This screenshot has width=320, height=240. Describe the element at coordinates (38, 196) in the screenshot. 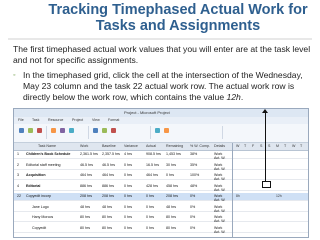

I see `task-name-cell: Copyedit incorp` at that location.